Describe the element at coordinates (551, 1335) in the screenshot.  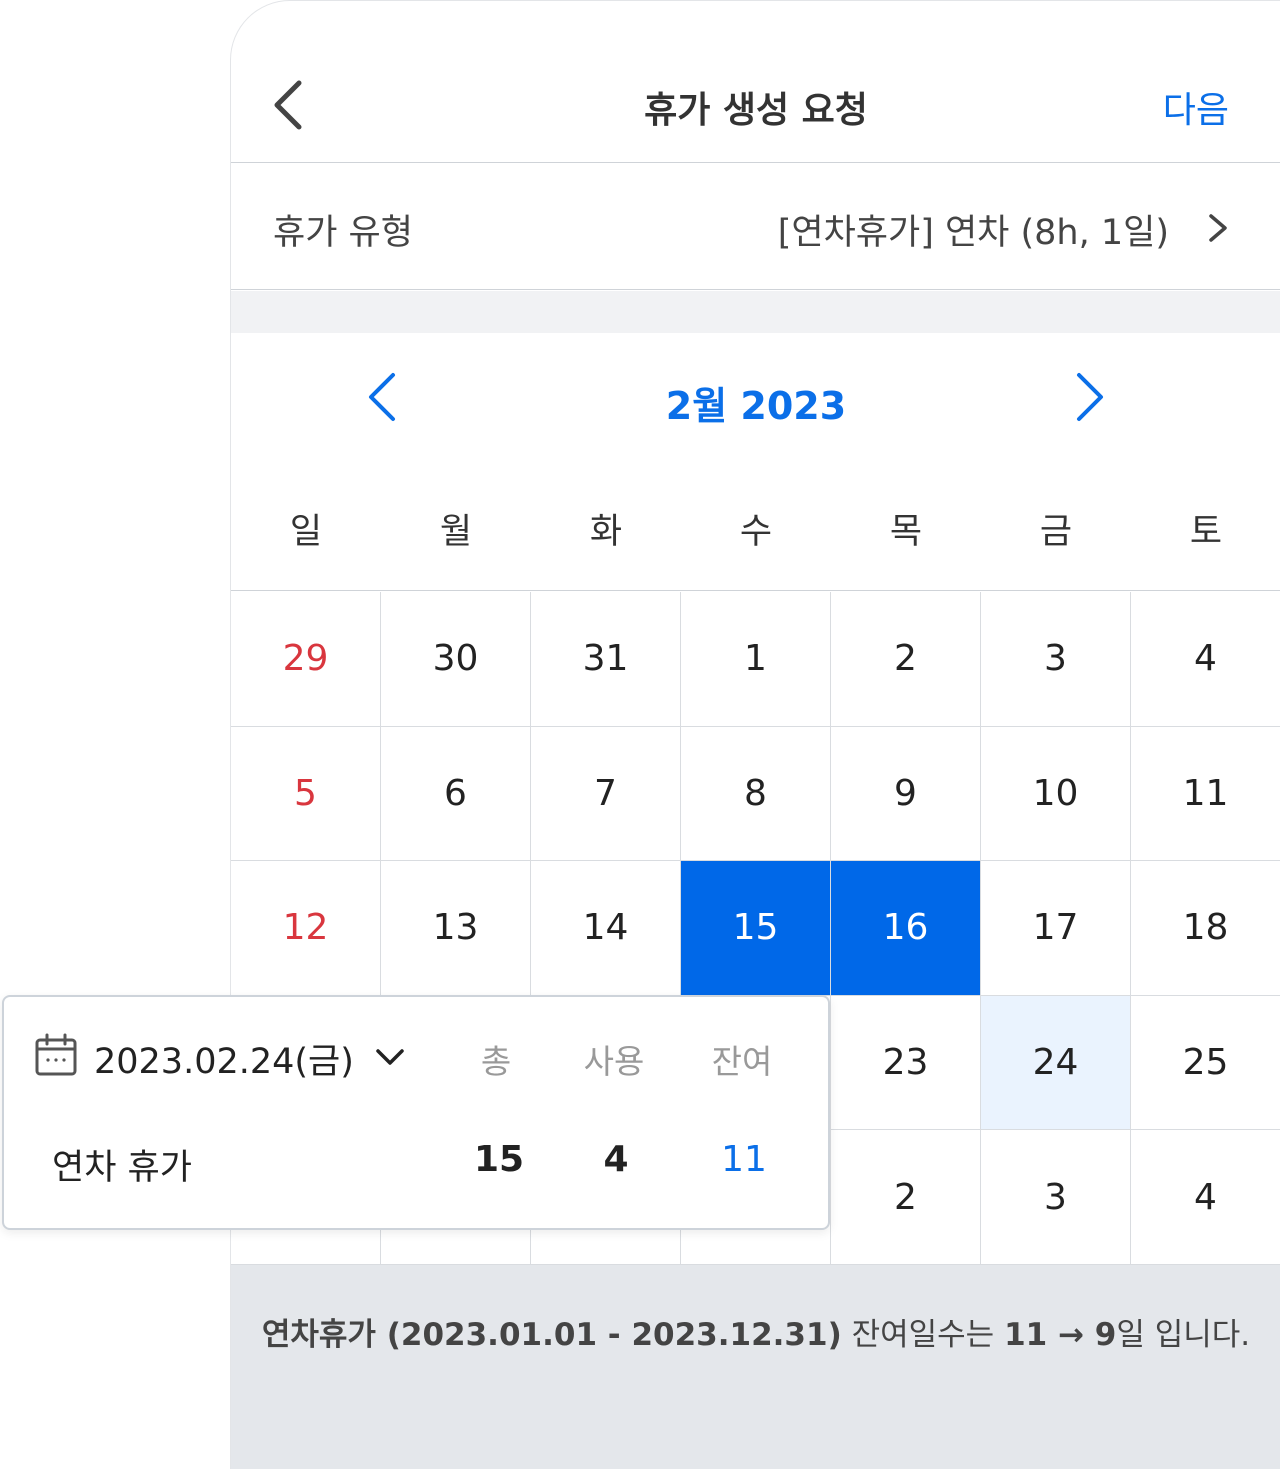
I see `notice-period: 연차휴가 (2023.01.01 - 2023.12.31)` at that location.